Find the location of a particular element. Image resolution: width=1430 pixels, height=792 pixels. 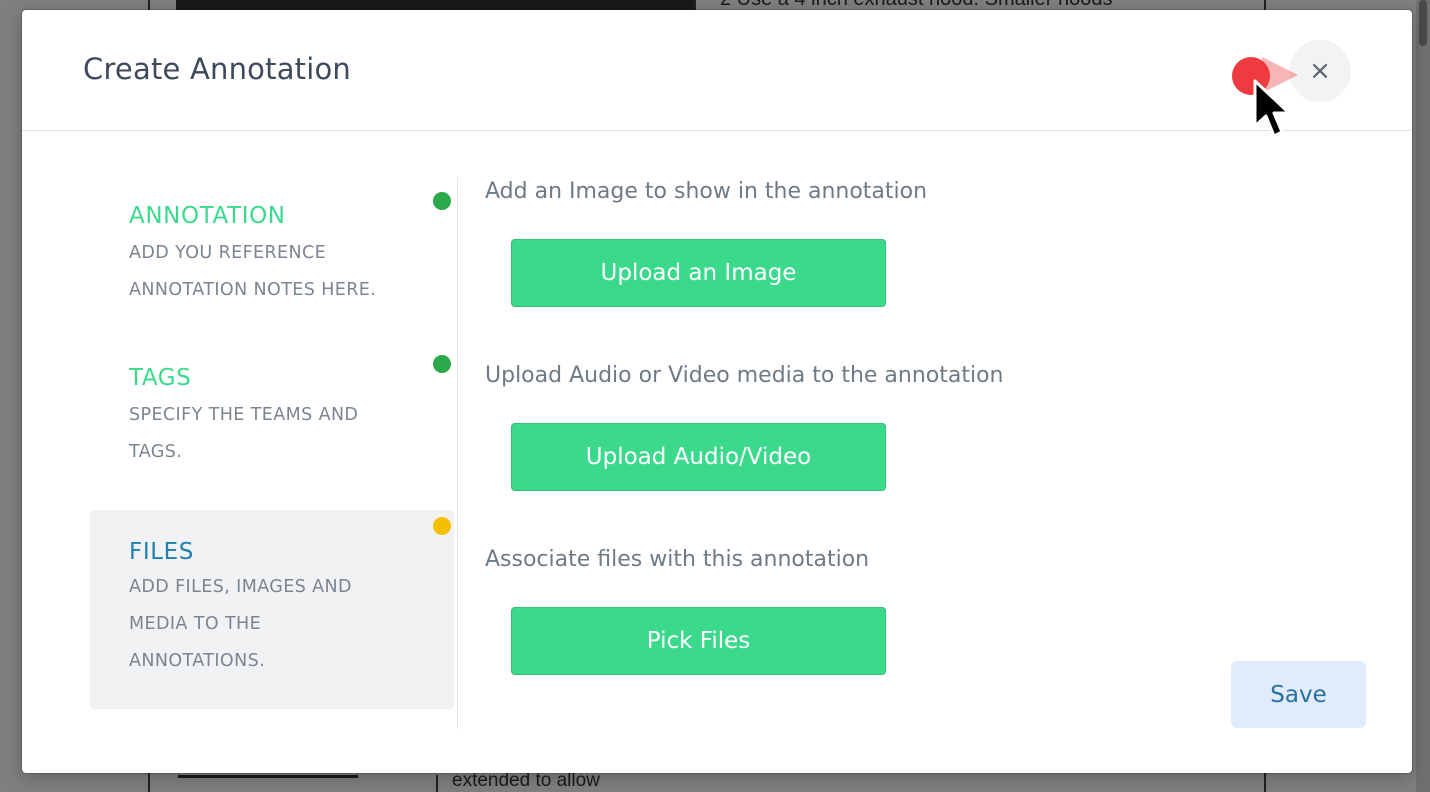

mouse-pointer-icon is located at coordinates (1272, 108).